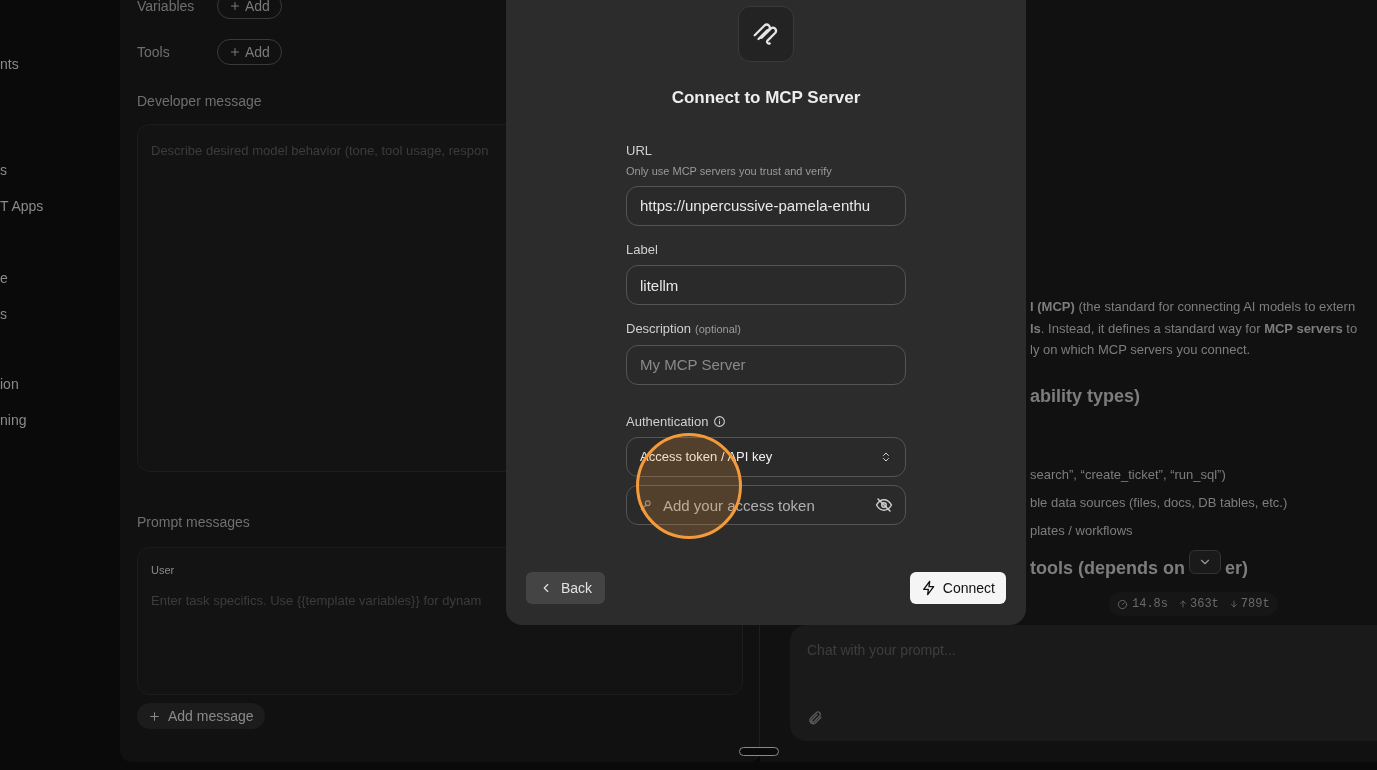 The image size is (1377, 770). Describe the element at coordinates (1128, 474) in the screenshot. I see `list-item: search”, “create_ticket”, “run_sql”)` at that location.